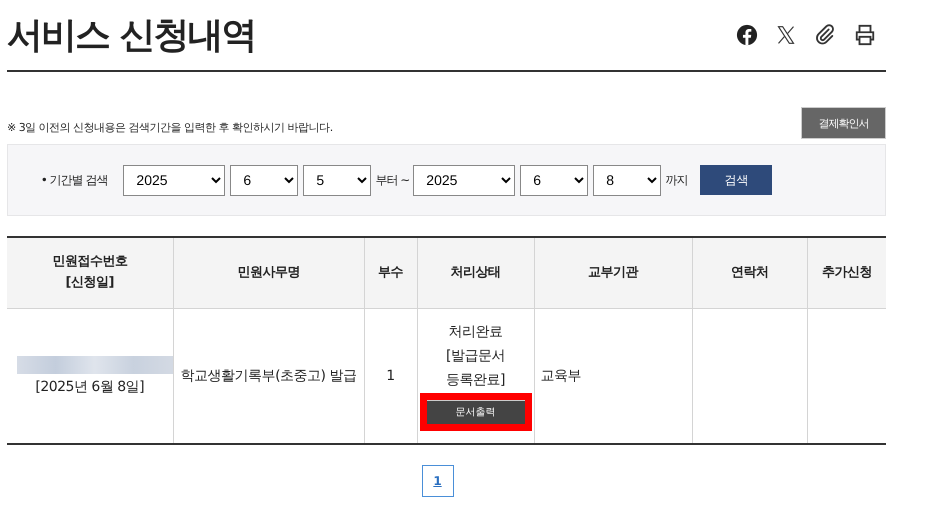  What do you see at coordinates (131, 36) in the screenshot?
I see `page-title: 서비스 신청내역` at bounding box center [131, 36].